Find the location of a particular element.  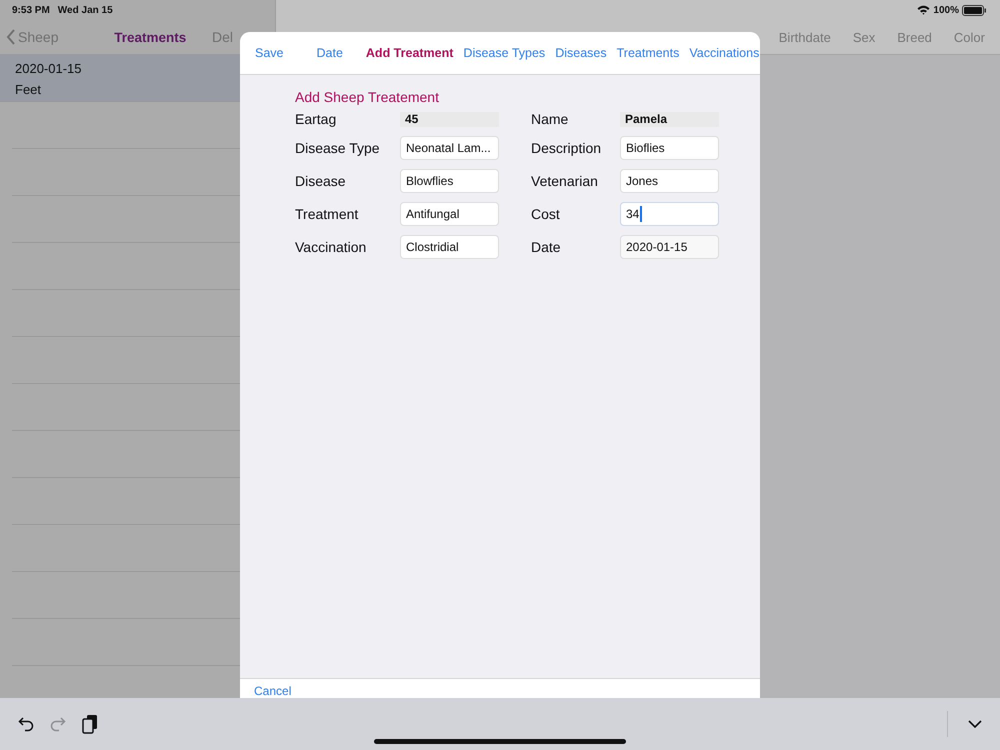

battery-icon is located at coordinates (974, 10).